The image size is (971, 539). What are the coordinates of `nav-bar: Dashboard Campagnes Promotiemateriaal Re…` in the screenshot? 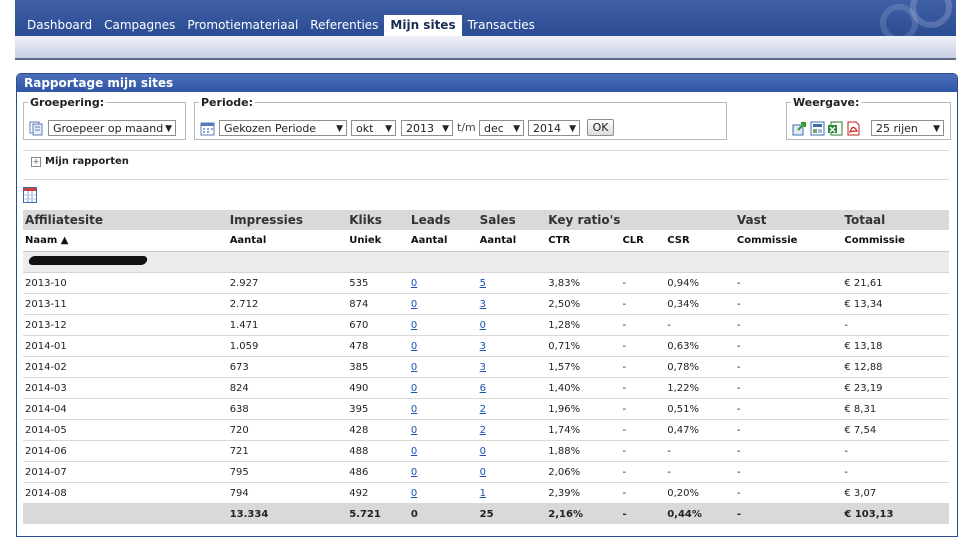 It's located at (485, 21).